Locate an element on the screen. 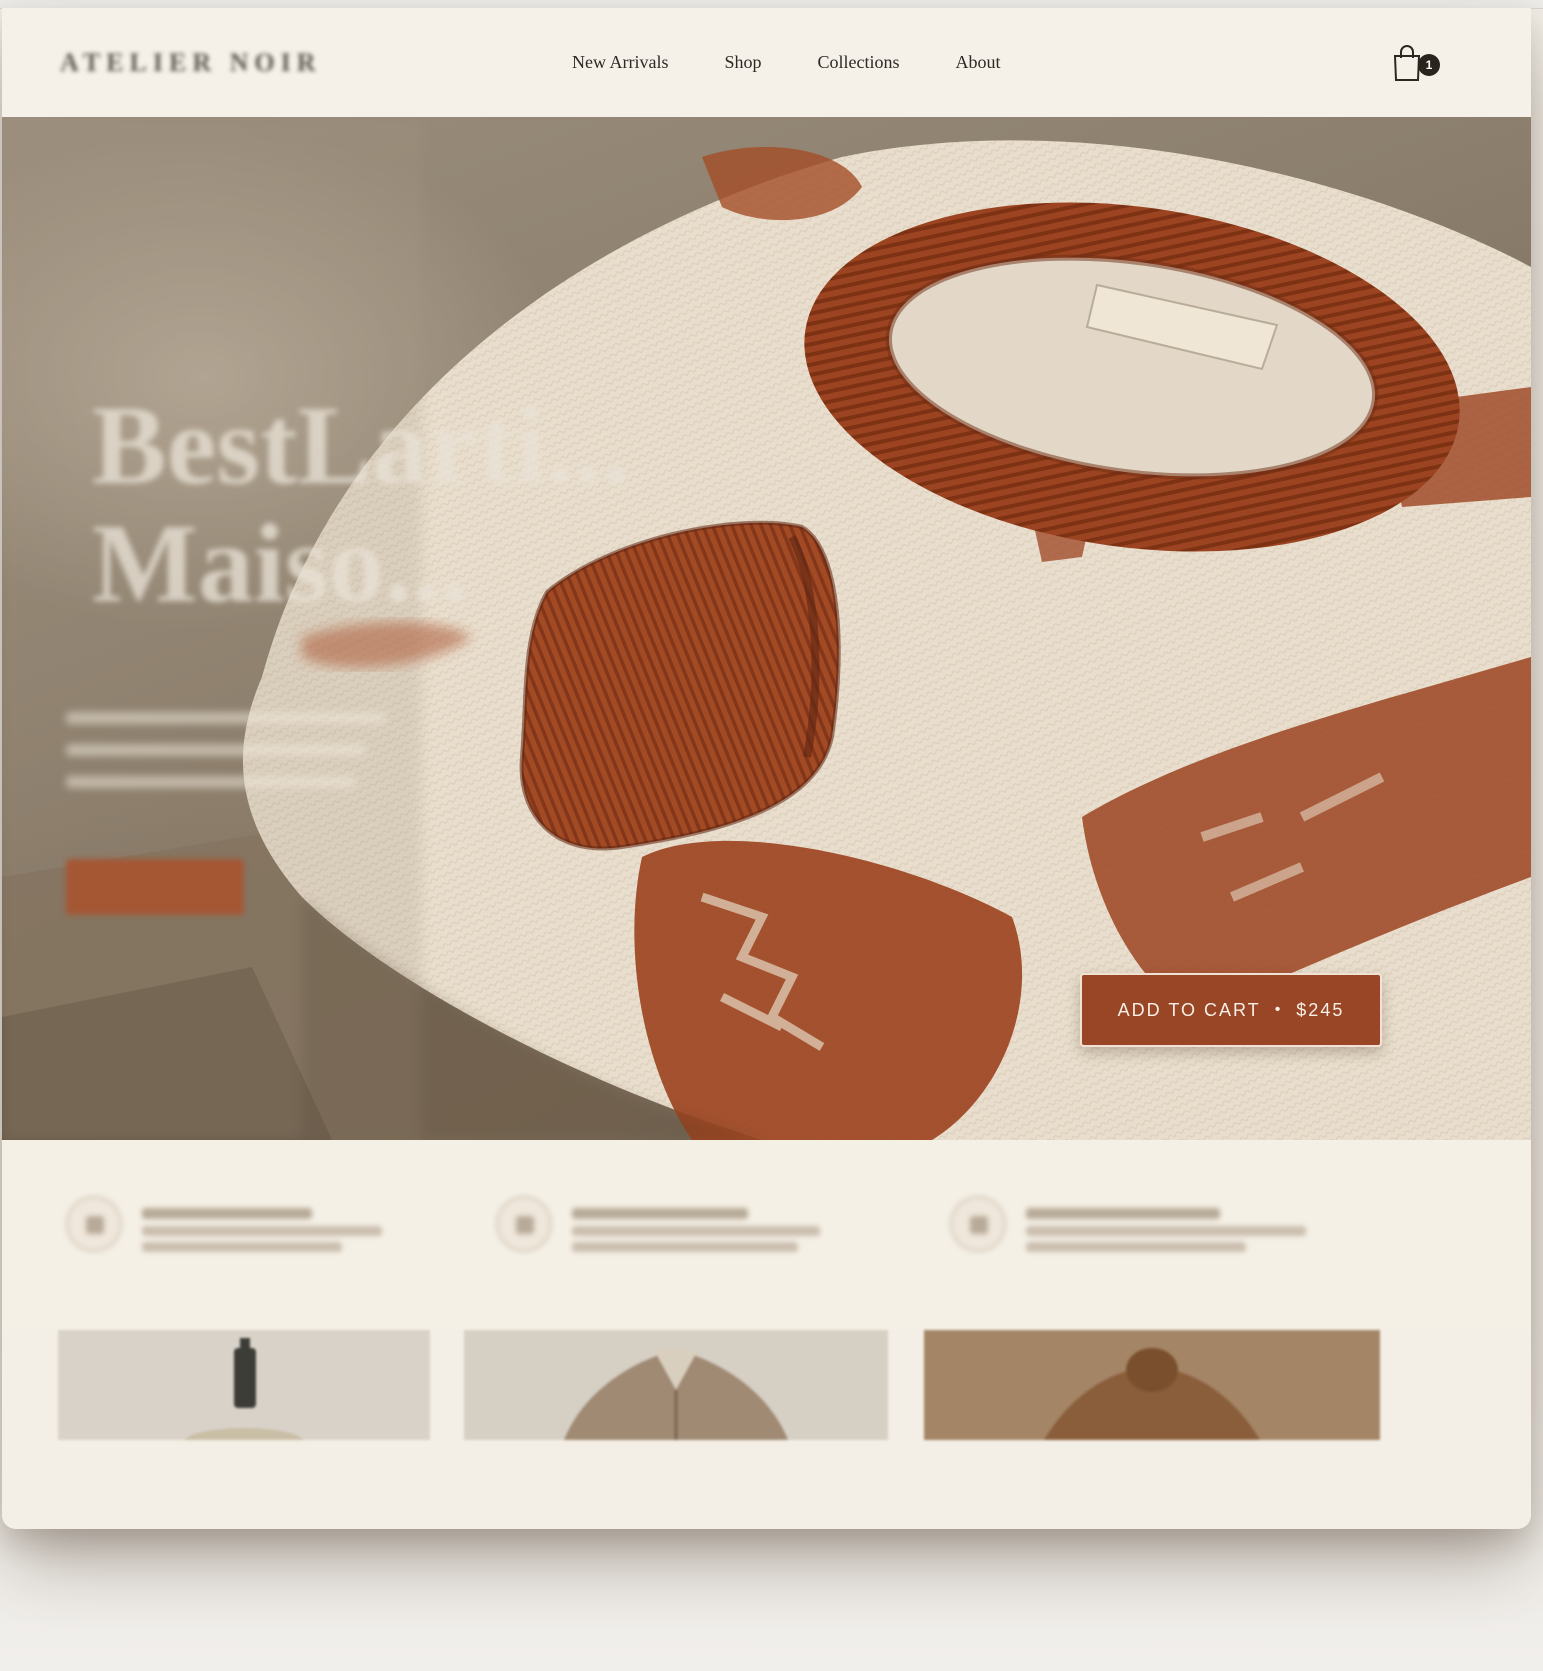  cart-count-badge: 1 is located at coordinates (1429, 65).